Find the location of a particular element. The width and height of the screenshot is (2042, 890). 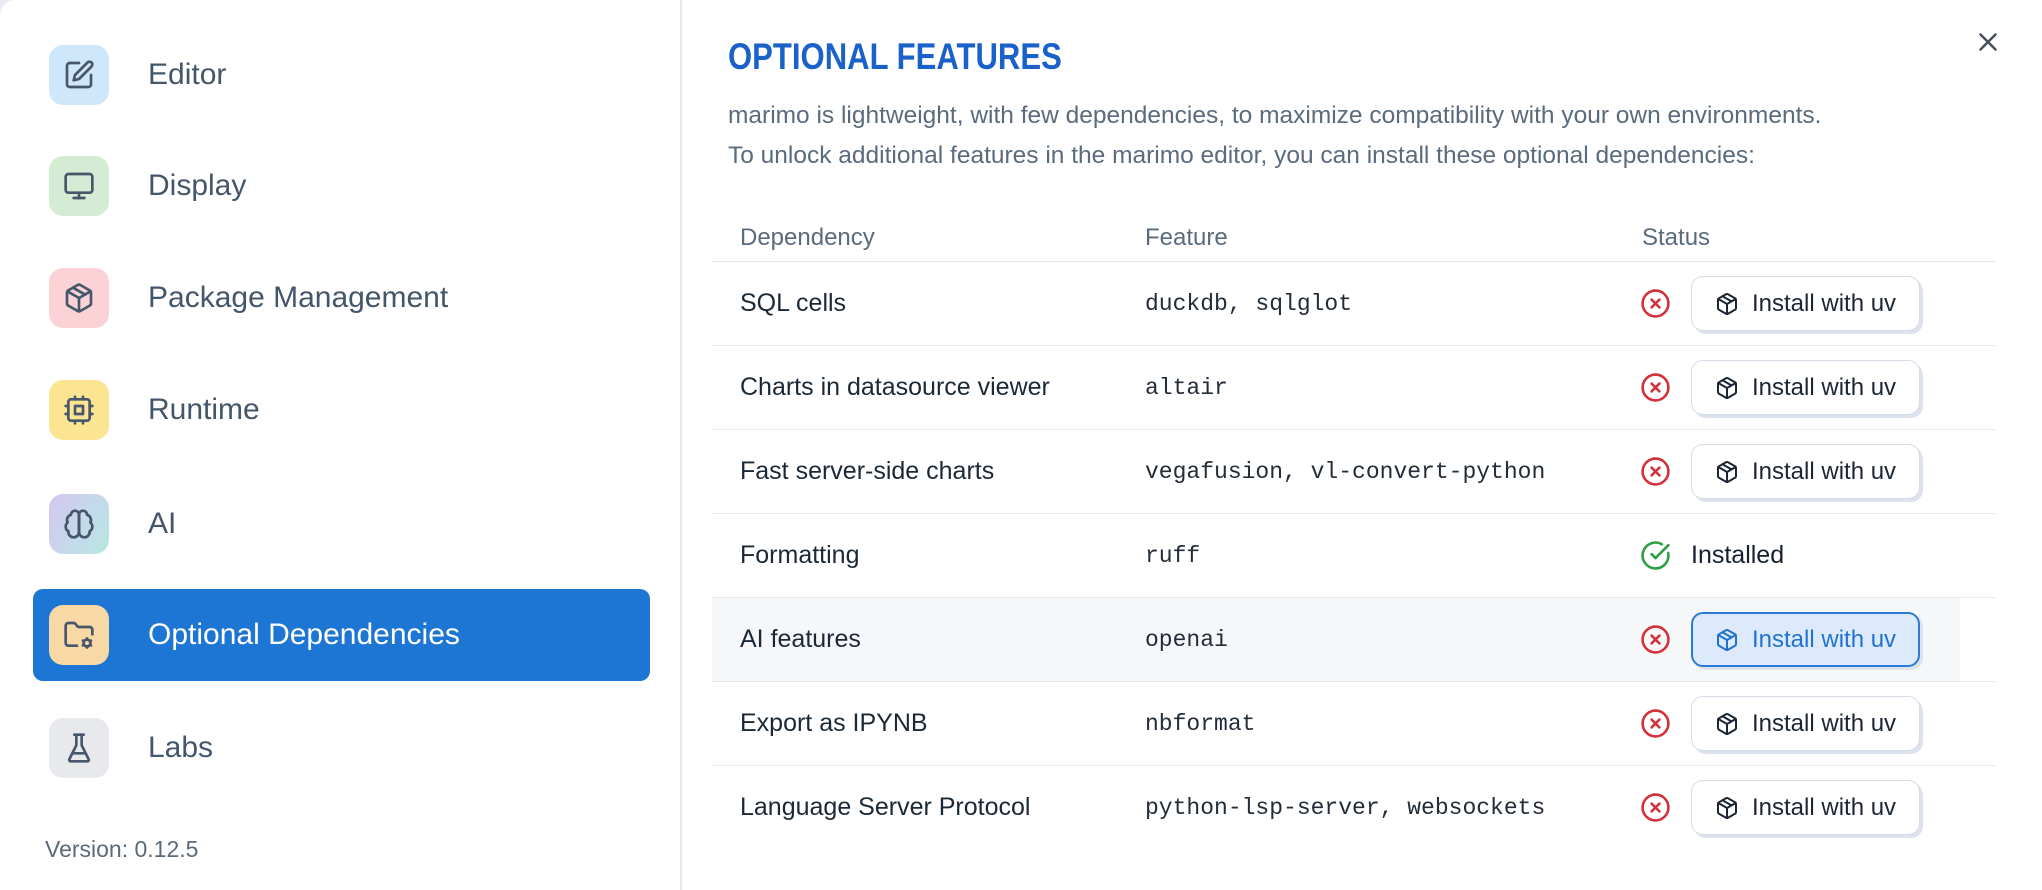

feature-packages: vegafusion, vl-convert-python is located at coordinates (1345, 471).